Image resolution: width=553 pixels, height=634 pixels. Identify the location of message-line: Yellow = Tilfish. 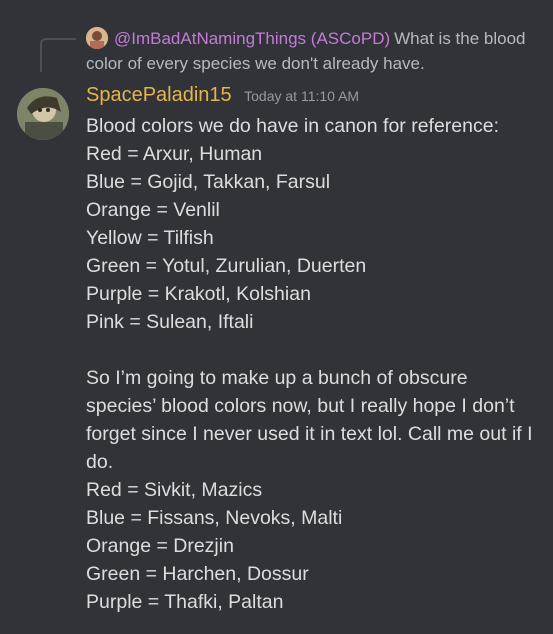
(150, 238).